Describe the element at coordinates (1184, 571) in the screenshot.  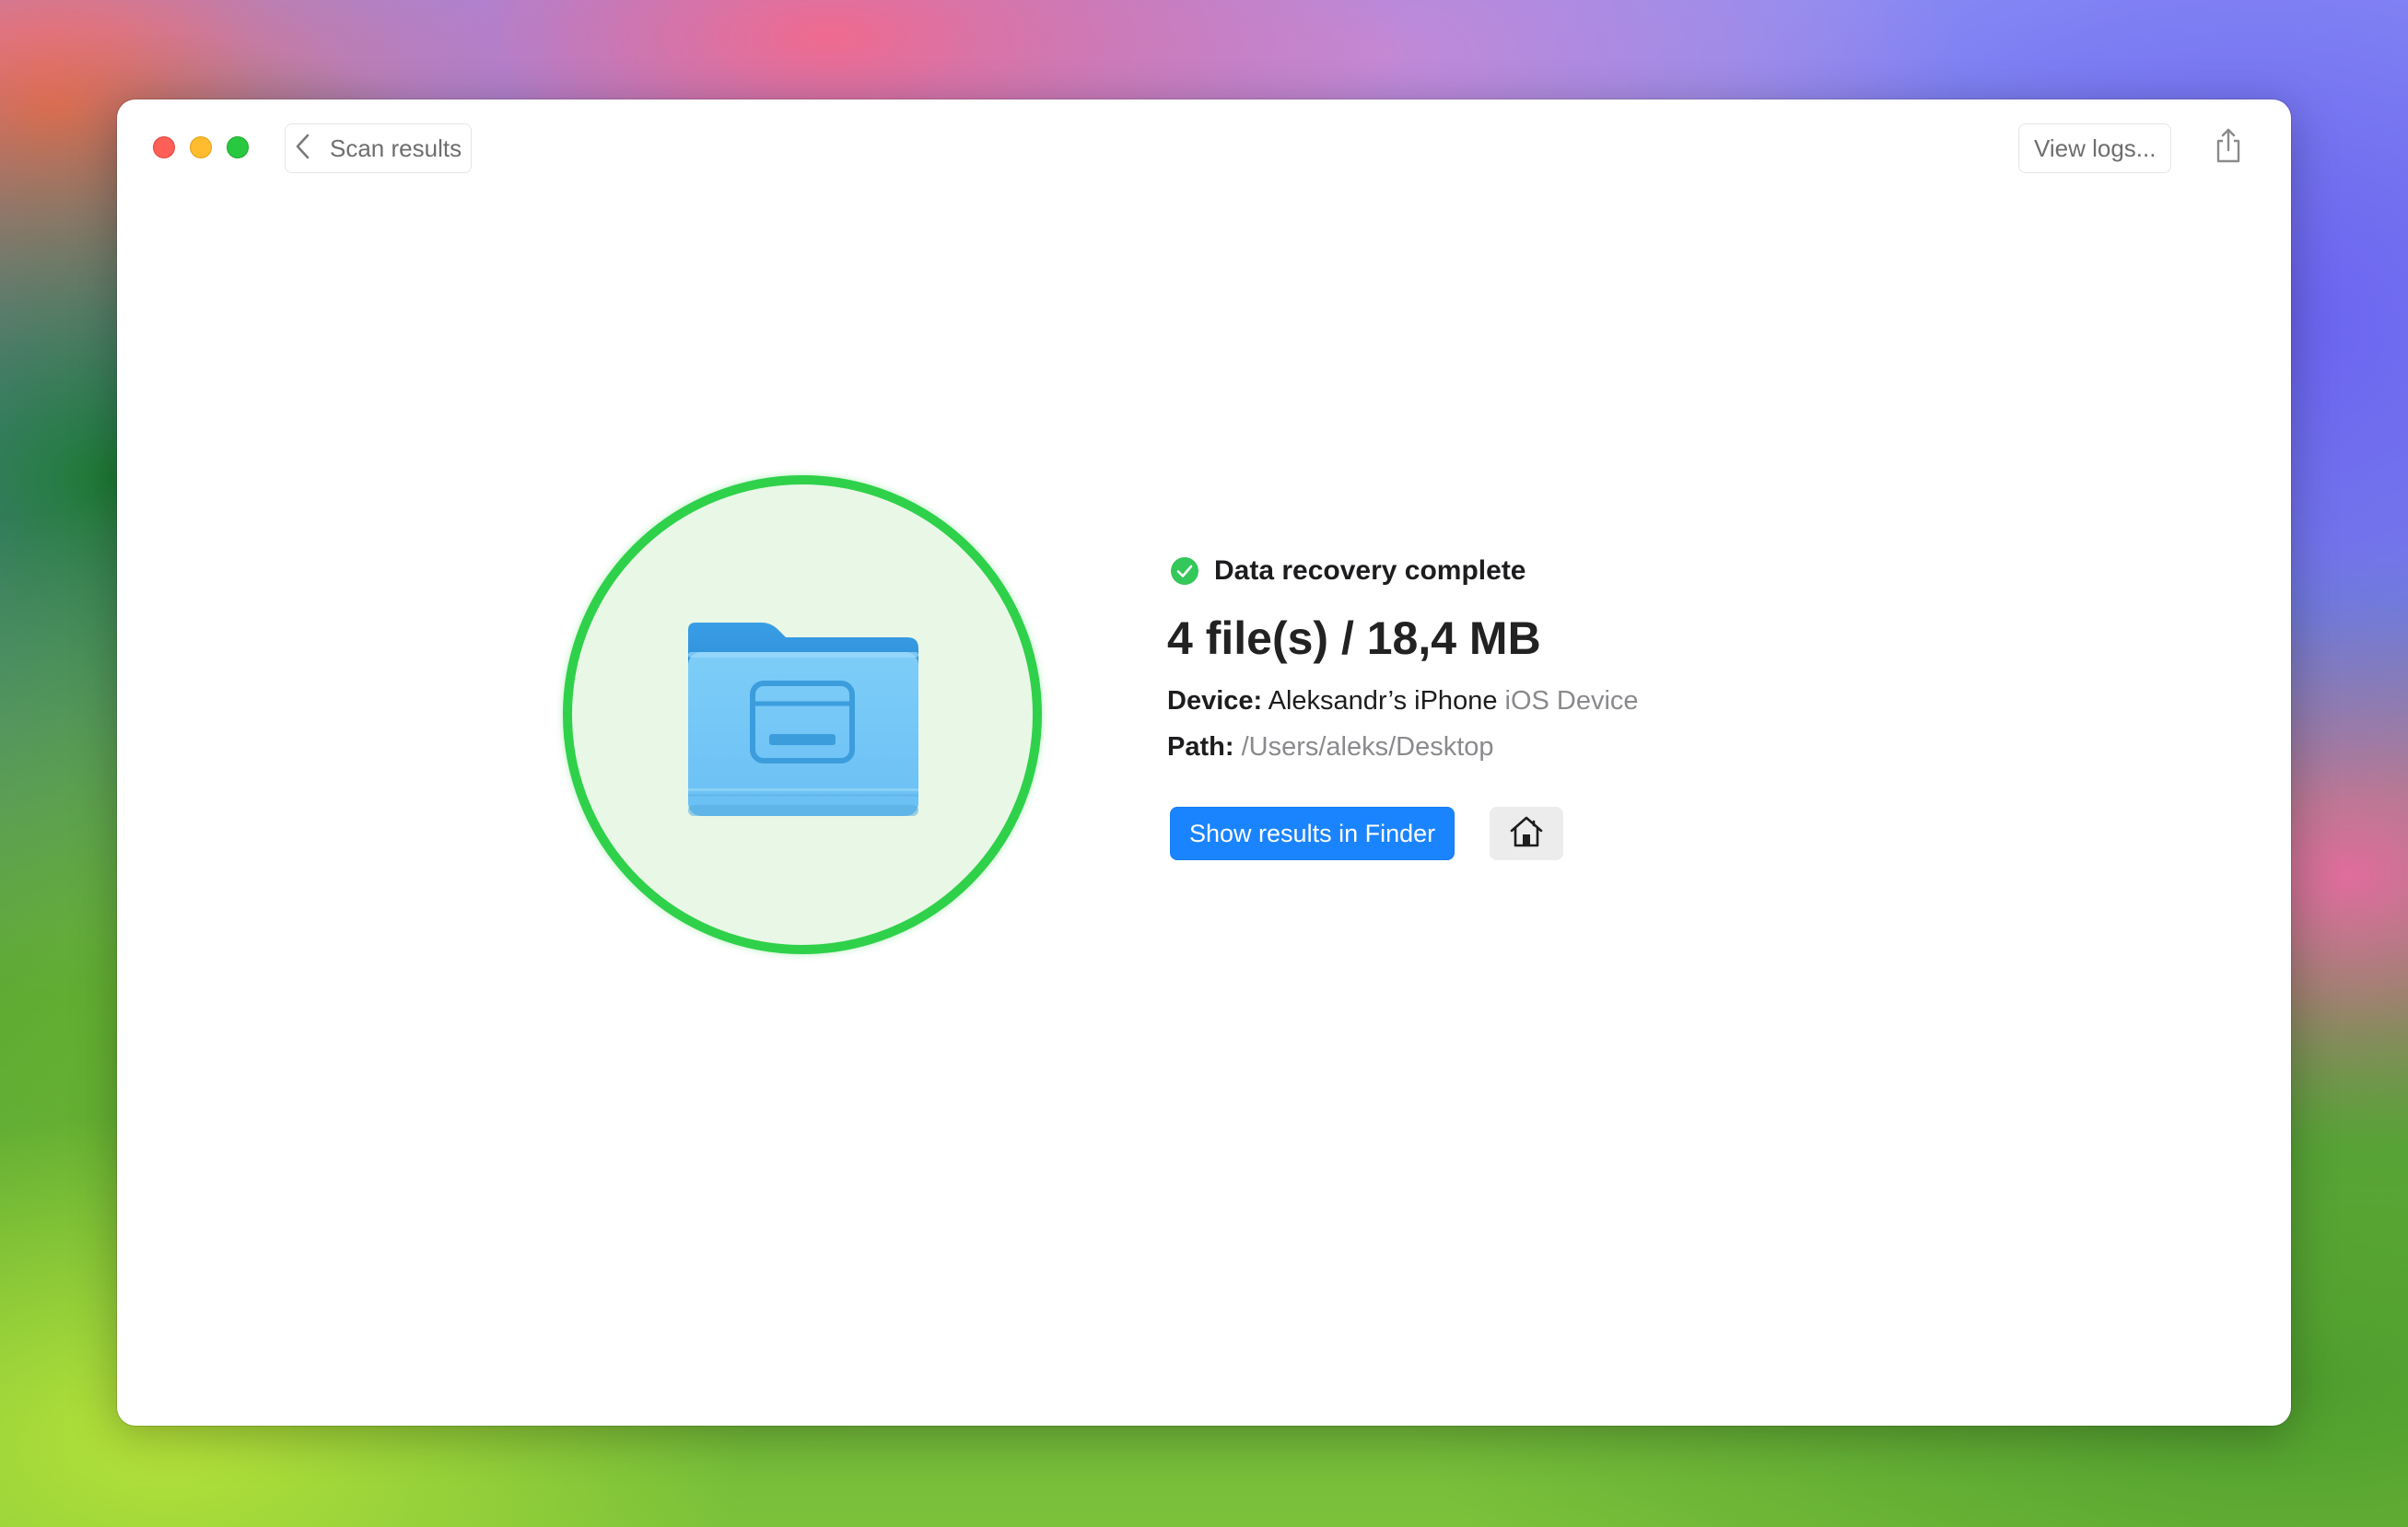
I see `checkmark-circle-icon` at that location.